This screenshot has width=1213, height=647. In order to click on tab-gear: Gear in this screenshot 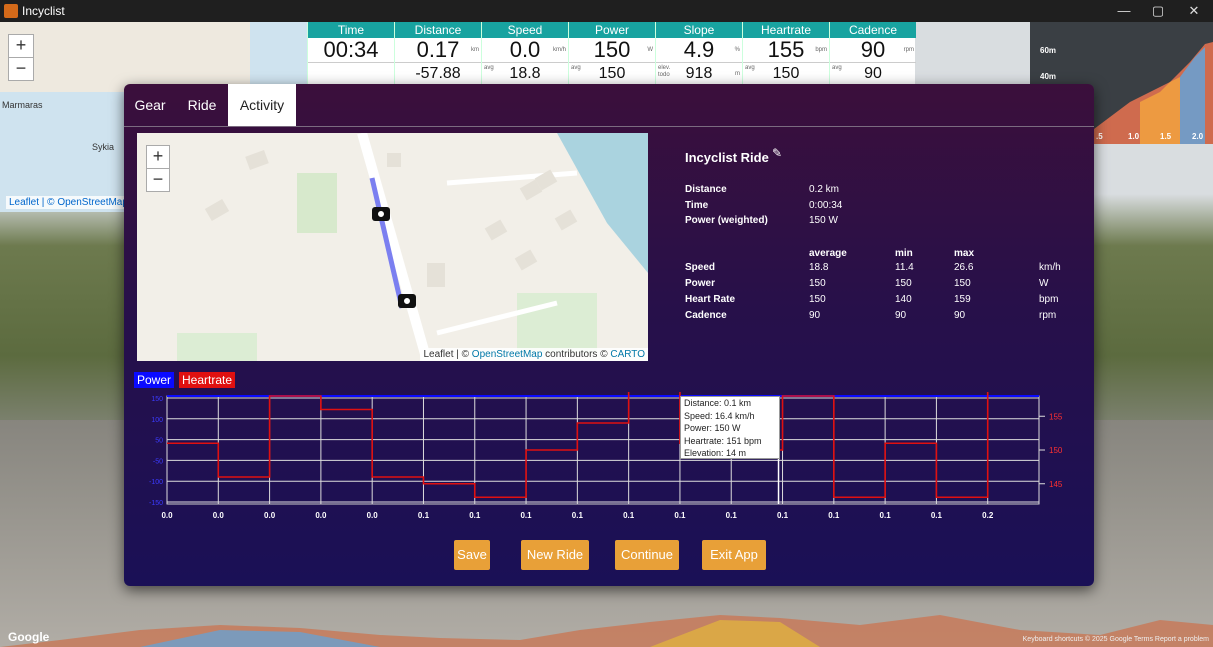, I will do `click(150, 105)`.